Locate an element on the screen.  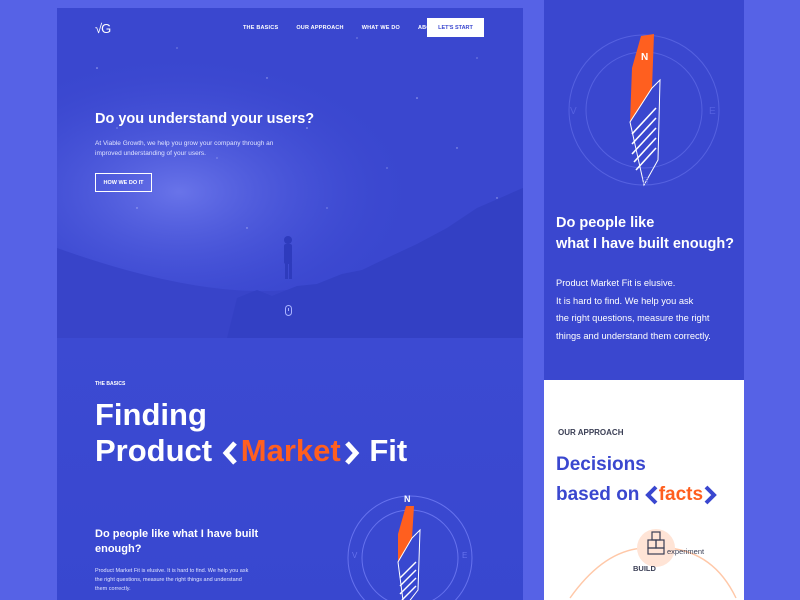
build-label: BUILD is located at coordinates (644, 568).